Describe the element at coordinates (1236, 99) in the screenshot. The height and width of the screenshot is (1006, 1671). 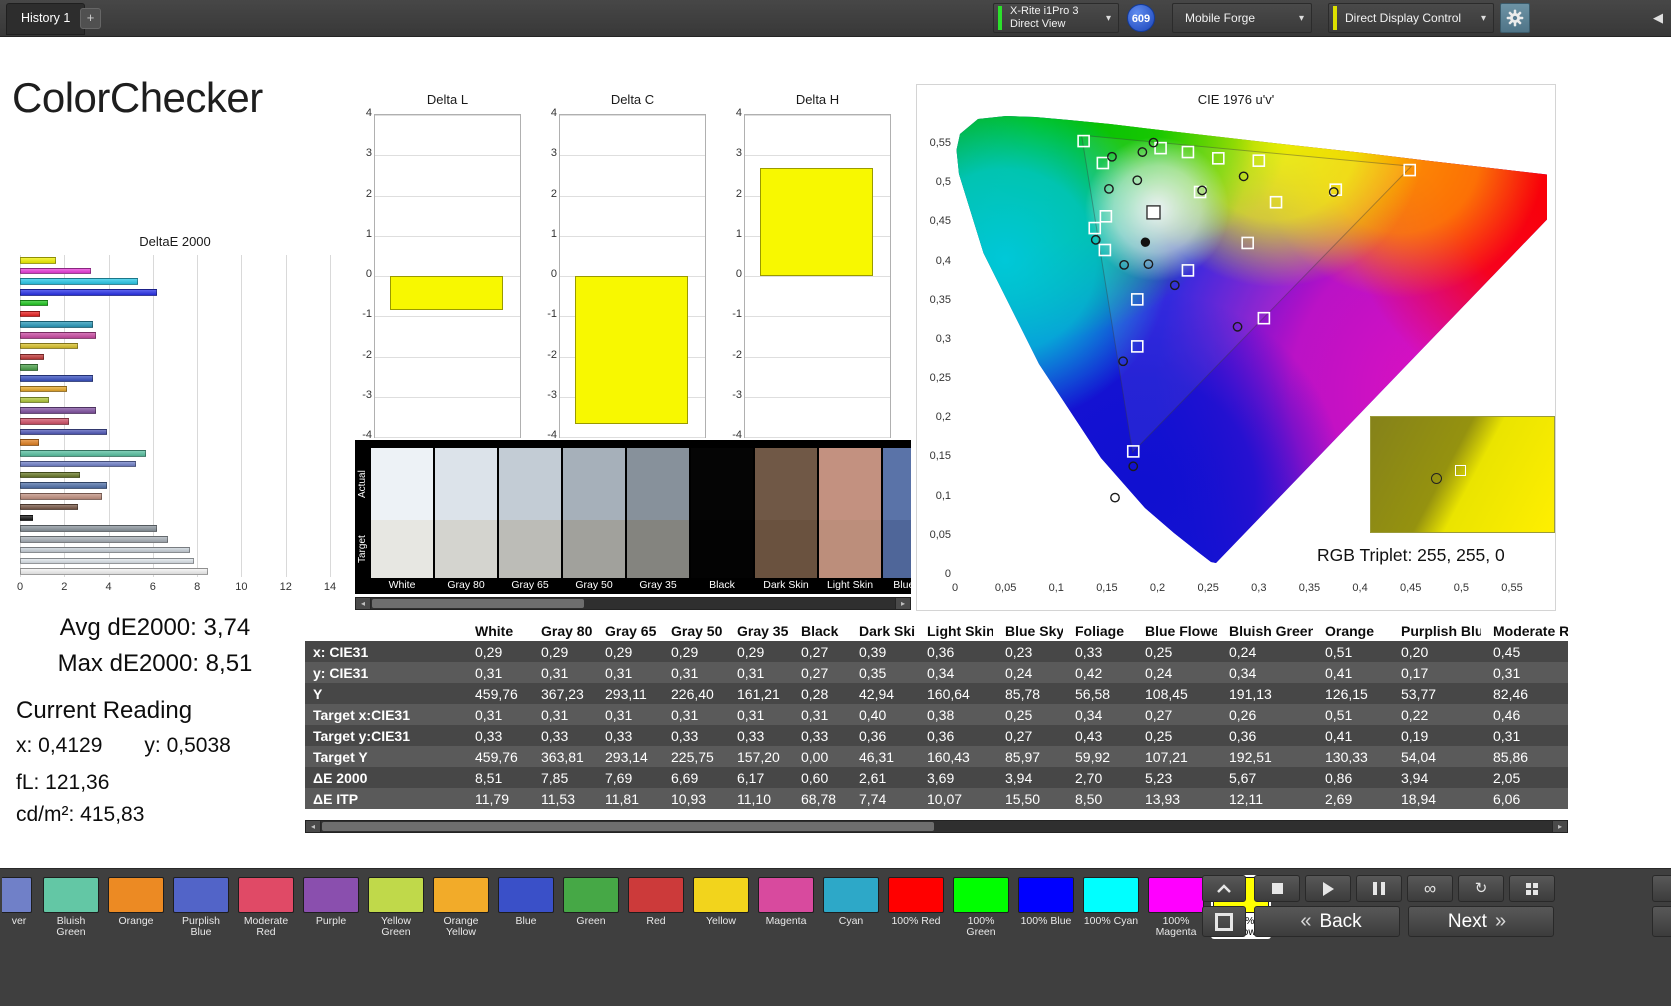
I see `chart-title: CIE 1976 u'v'` at that location.